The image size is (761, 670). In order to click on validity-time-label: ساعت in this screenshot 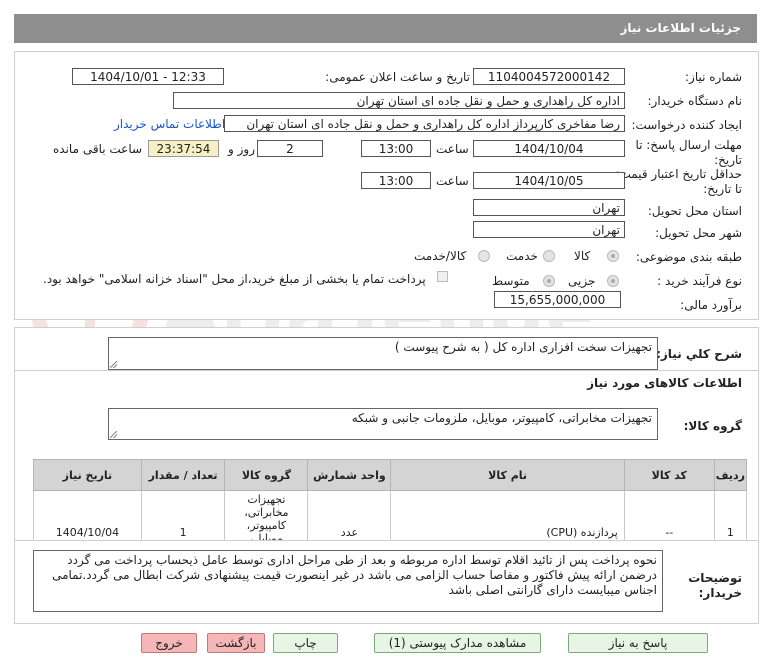, I will do `click(452, 181)`.